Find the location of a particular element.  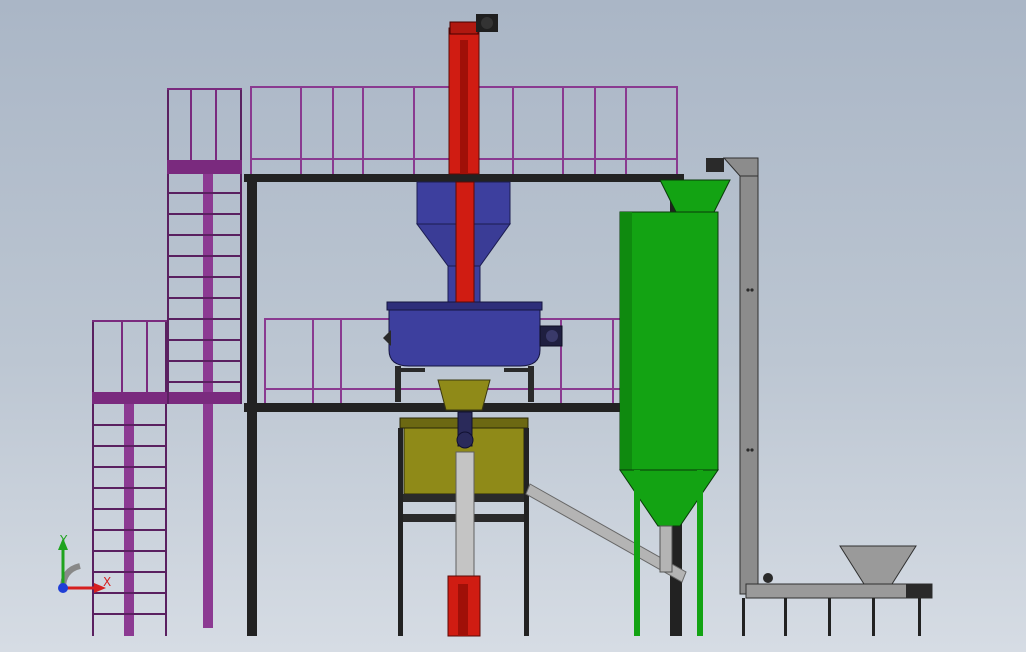

x-axis-label: X is located at coordinates (107, 582).